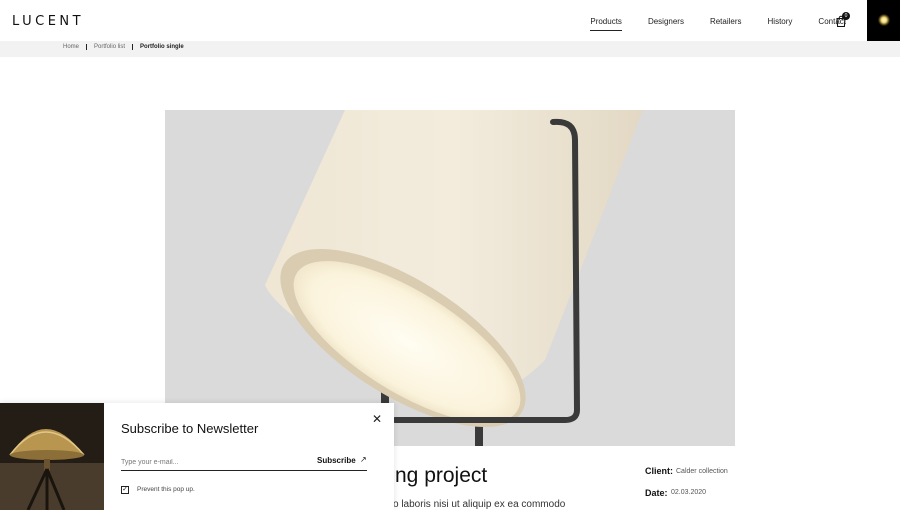  I want to click on breadcrumb: Home Portfolio list Portfolio single, so click(123, 47).